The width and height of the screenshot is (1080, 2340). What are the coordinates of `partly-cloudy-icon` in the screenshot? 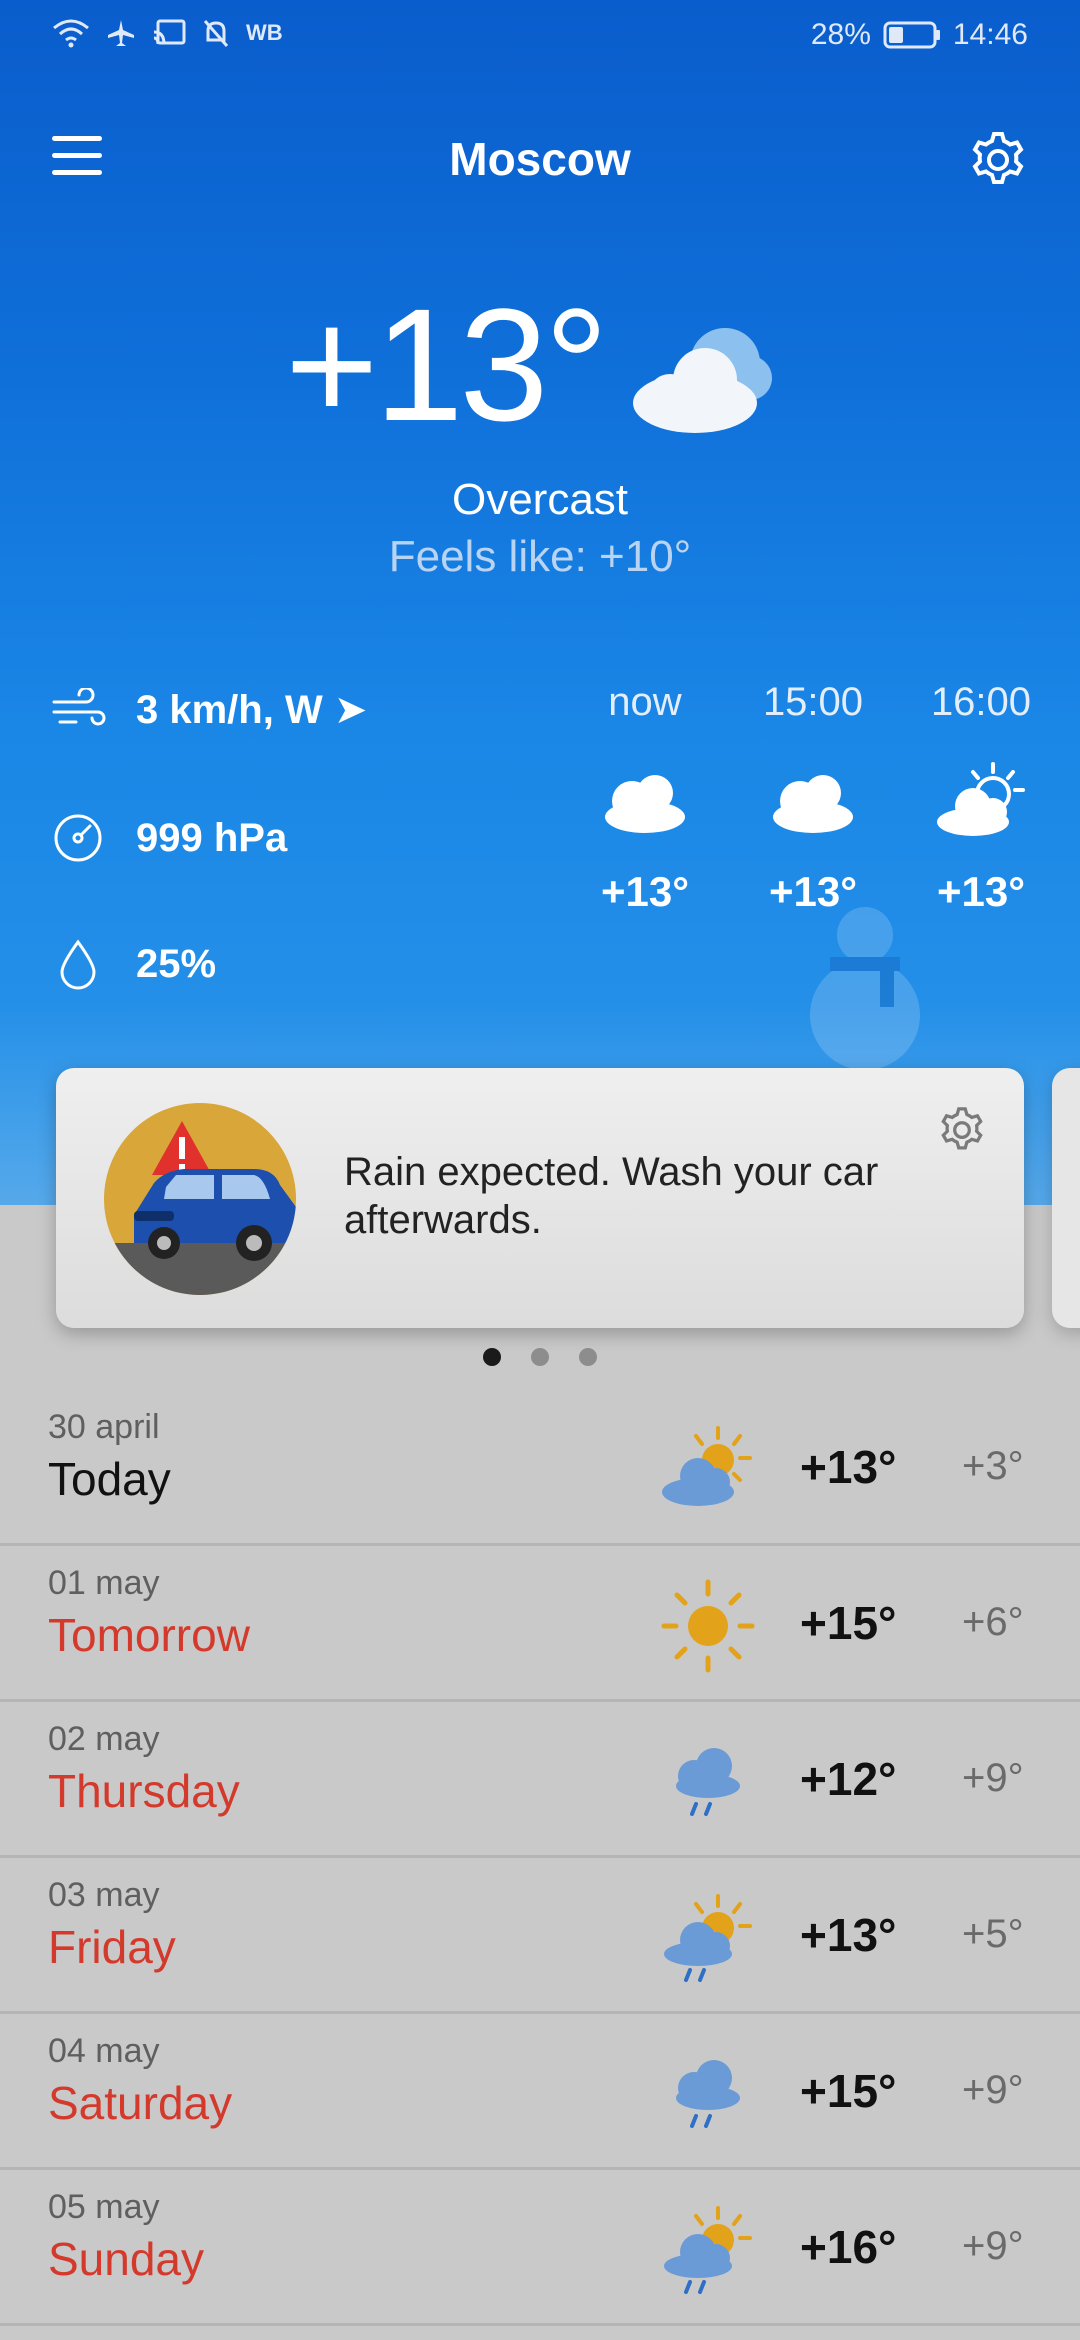 It's located at (707, 1466).